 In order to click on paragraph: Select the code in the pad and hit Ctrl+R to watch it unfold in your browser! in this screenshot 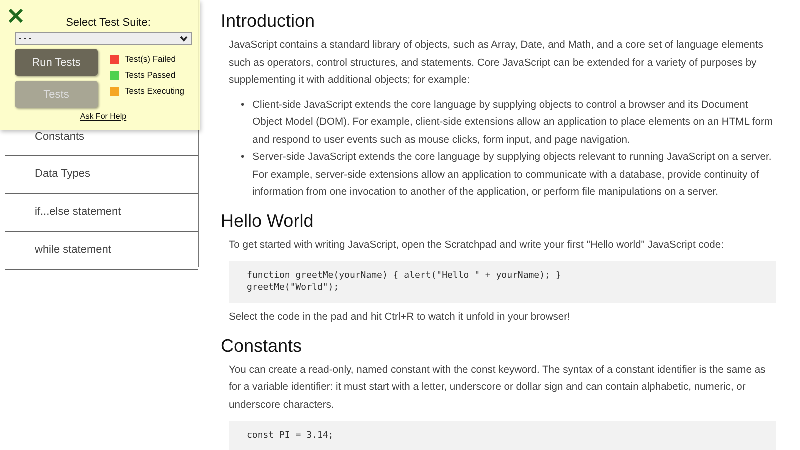, I will do `click(400, 318)`.